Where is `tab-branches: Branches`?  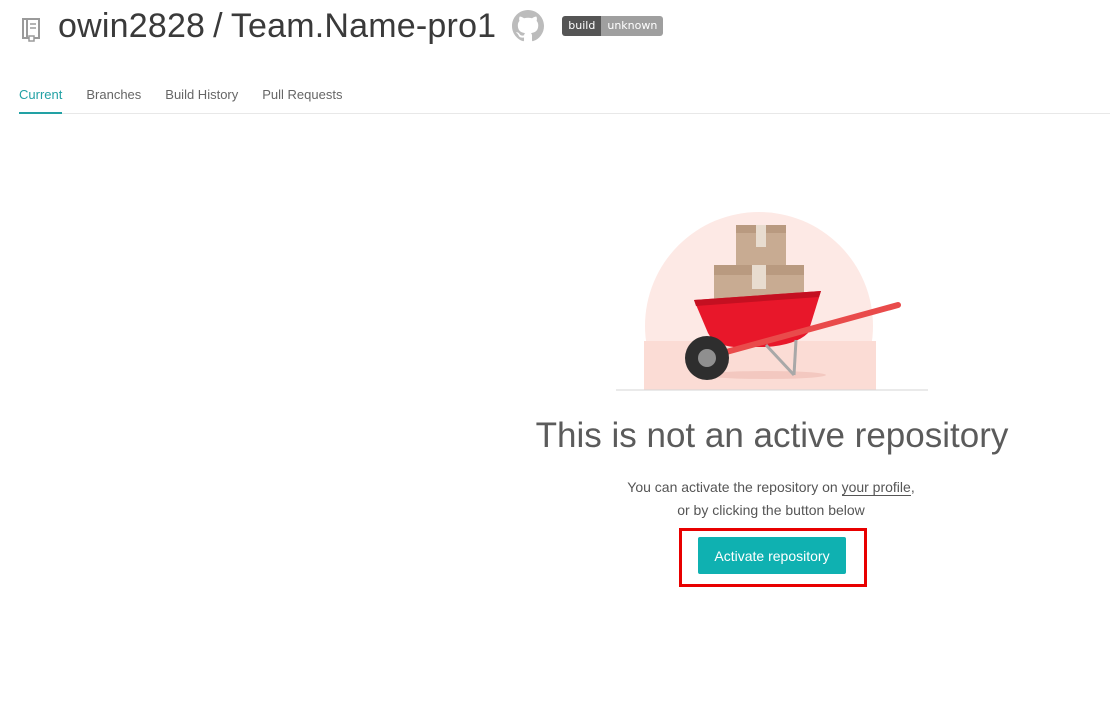
tab-branches: Branches is located at coordinates (113, 96).